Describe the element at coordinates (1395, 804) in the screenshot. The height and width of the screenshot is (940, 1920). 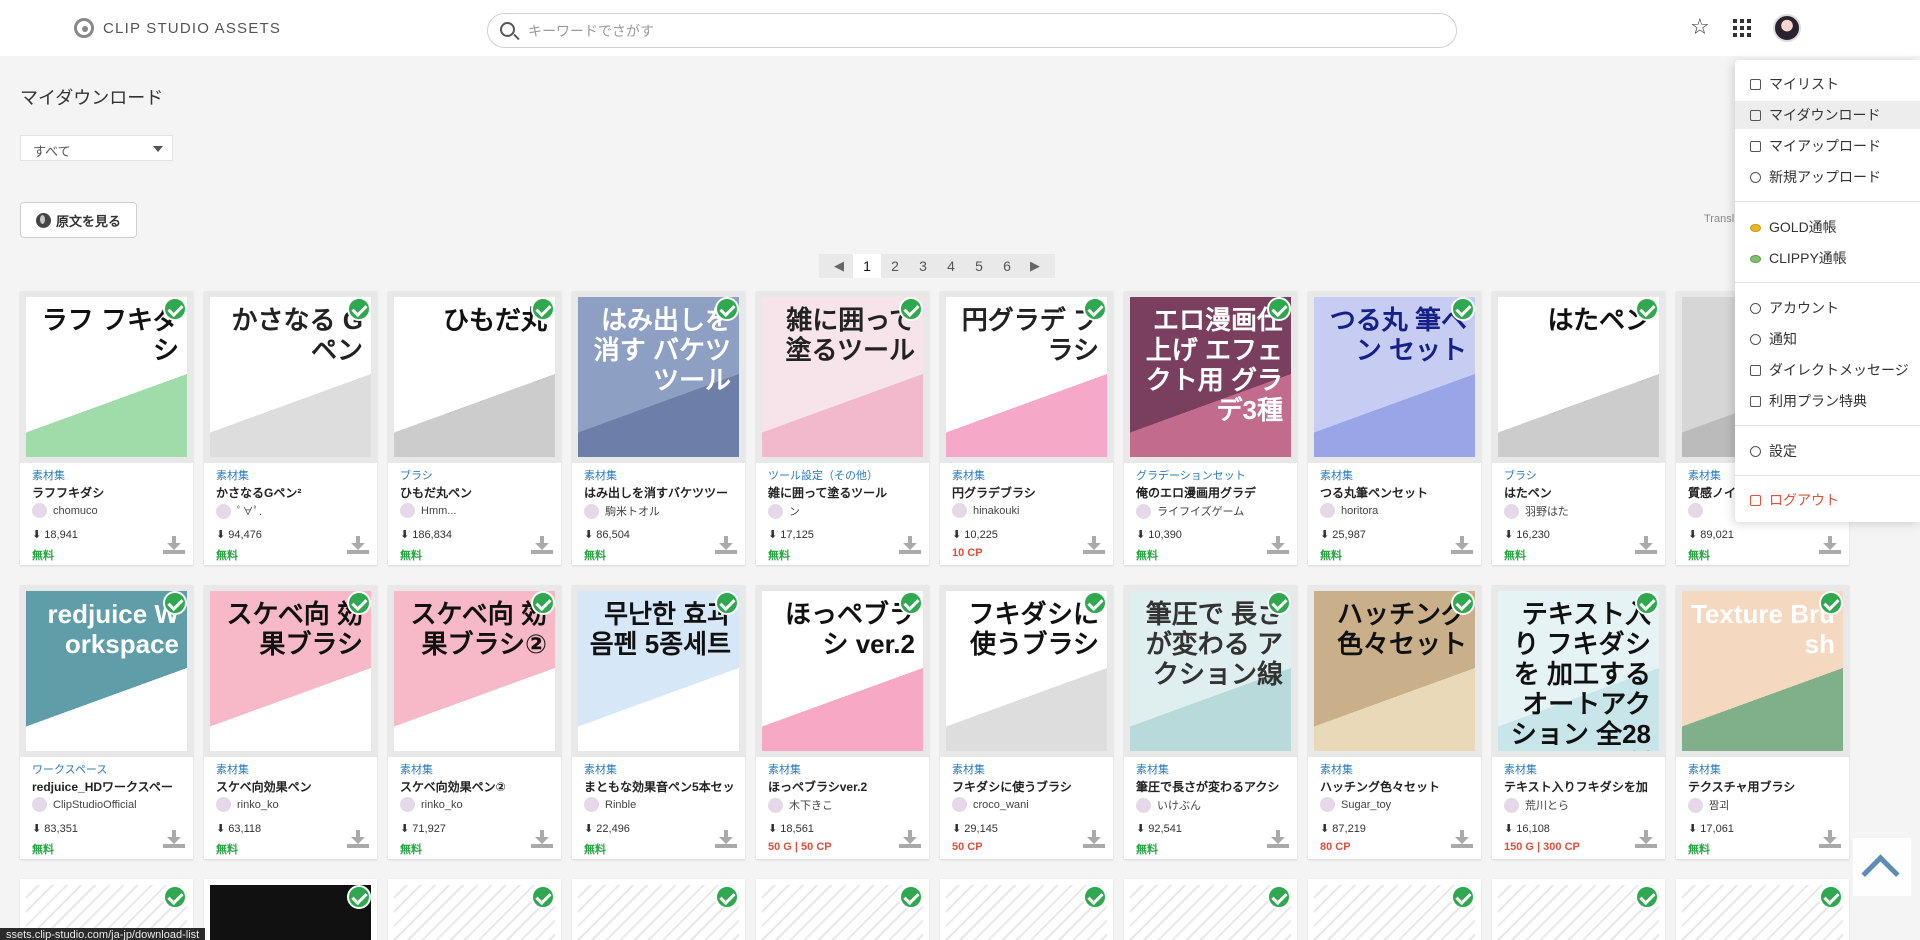
I see `asset-author: Sugar_toy` at that location.